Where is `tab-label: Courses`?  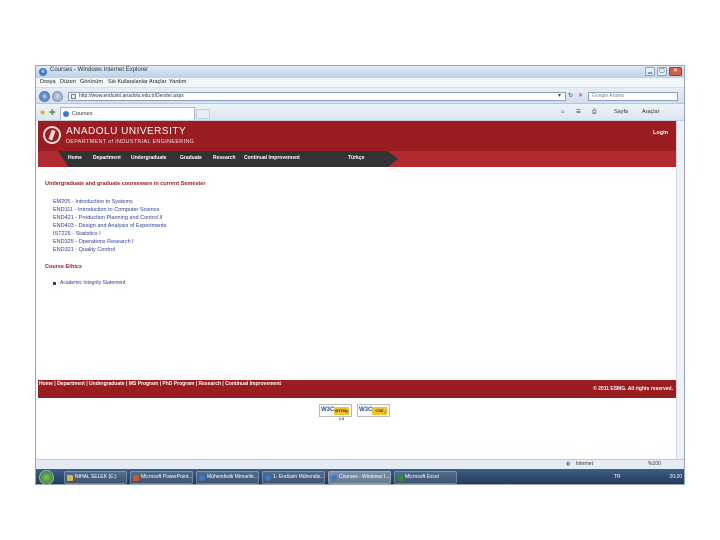 tab-label: Courses is located at coordinates (82, 114).